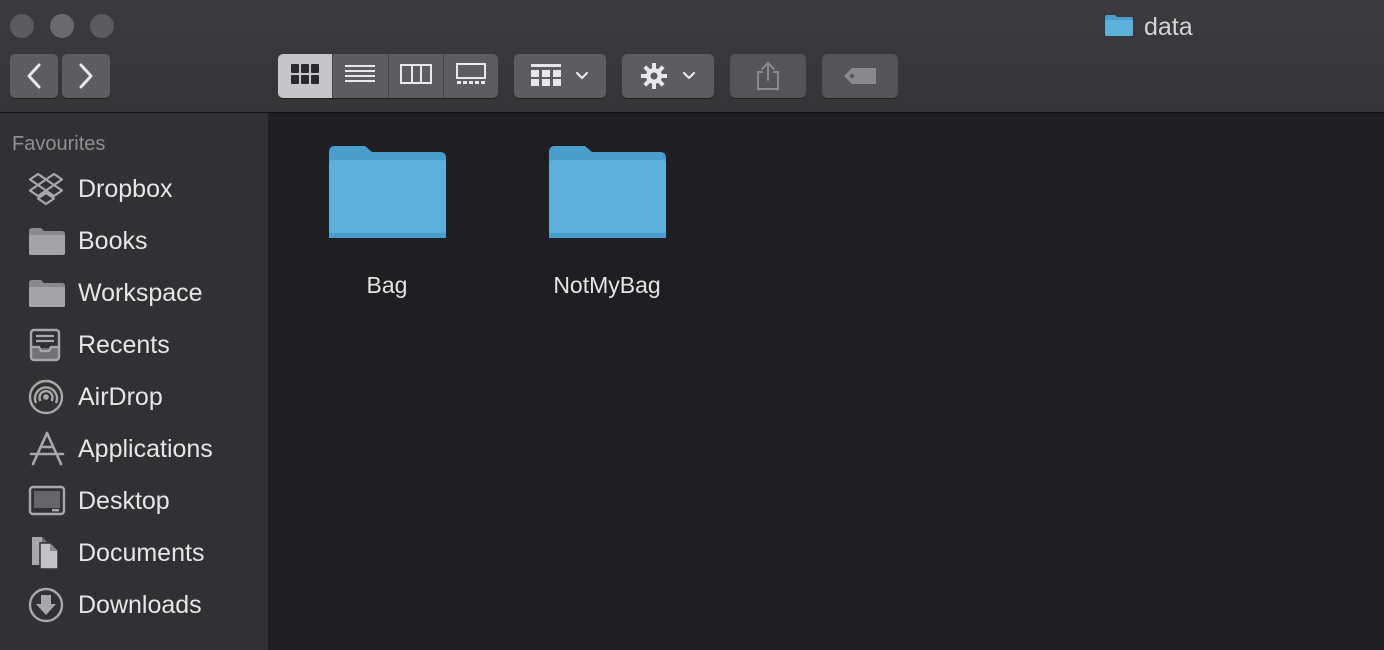  I want to click on gallery-view-button, so click(471, 76).